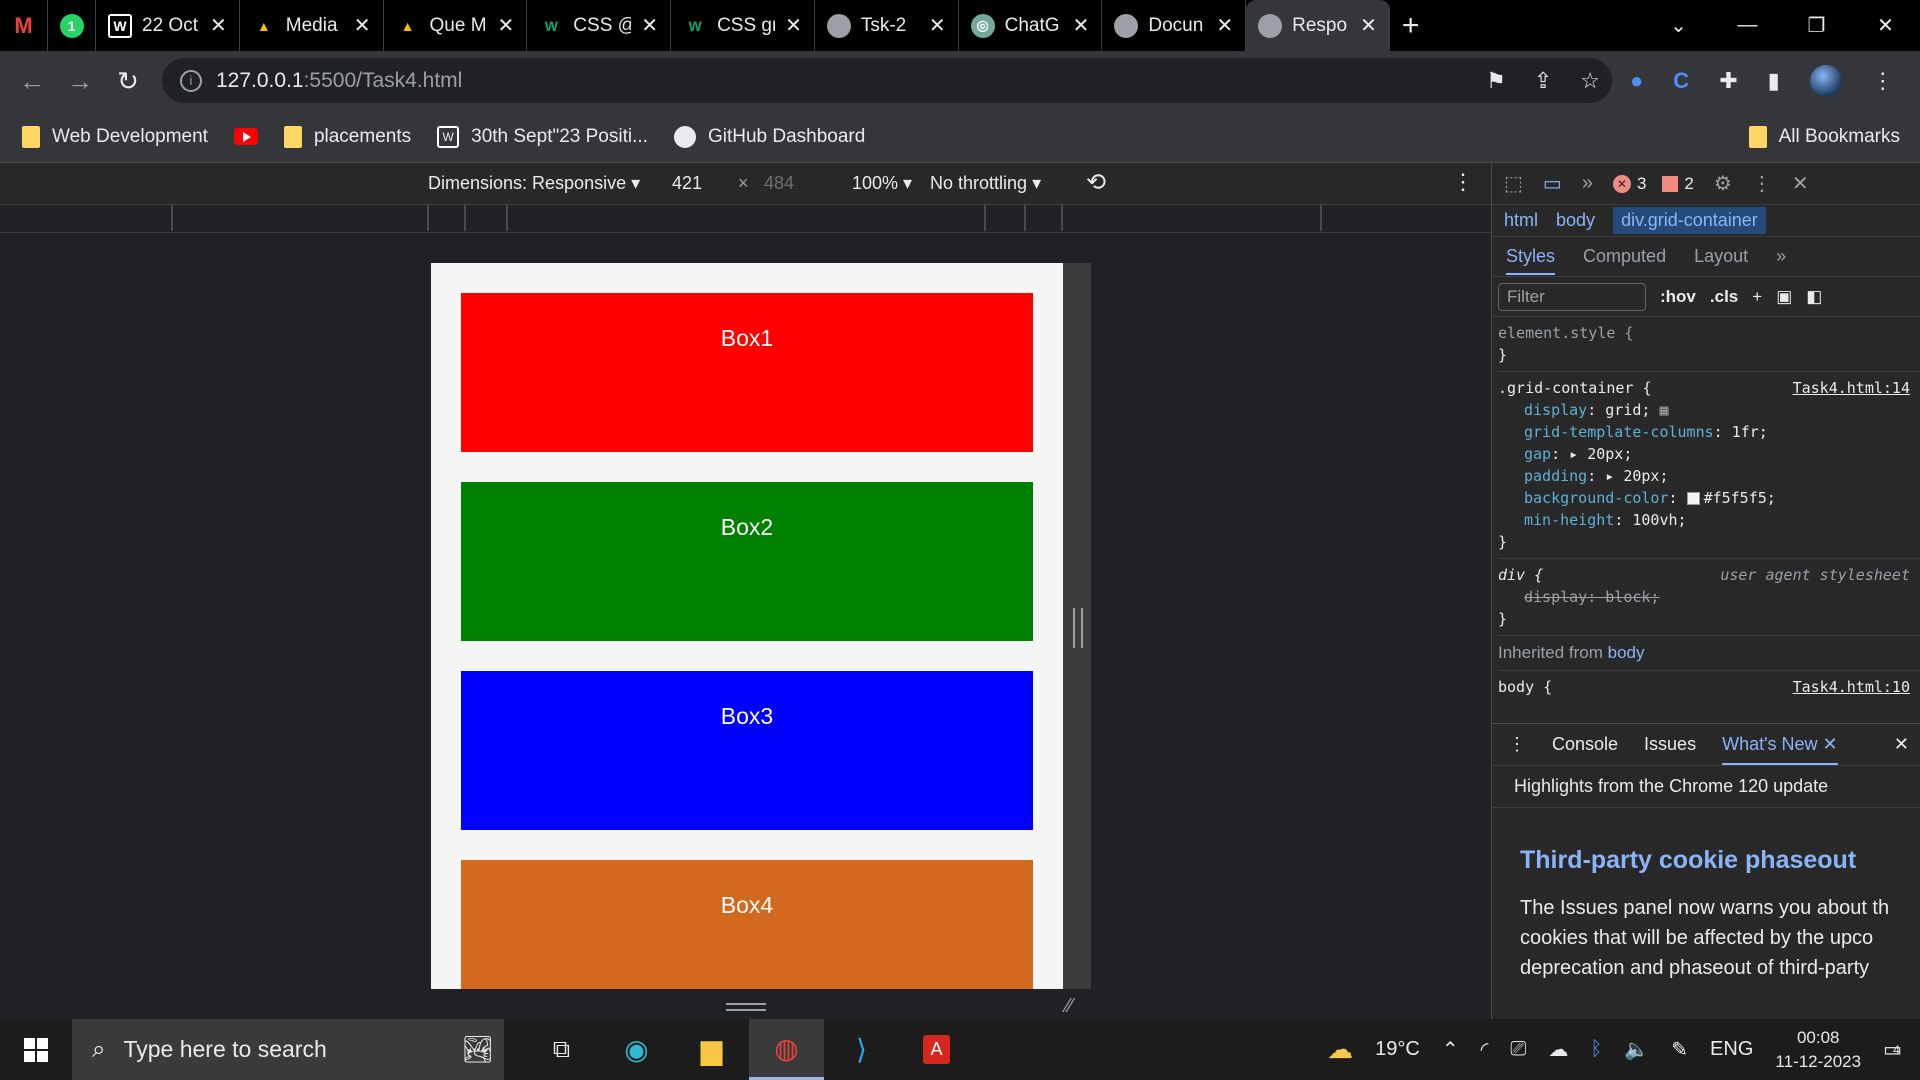  I want to click on css-property: padding: ▸ 20px;, so click(1709, 476).